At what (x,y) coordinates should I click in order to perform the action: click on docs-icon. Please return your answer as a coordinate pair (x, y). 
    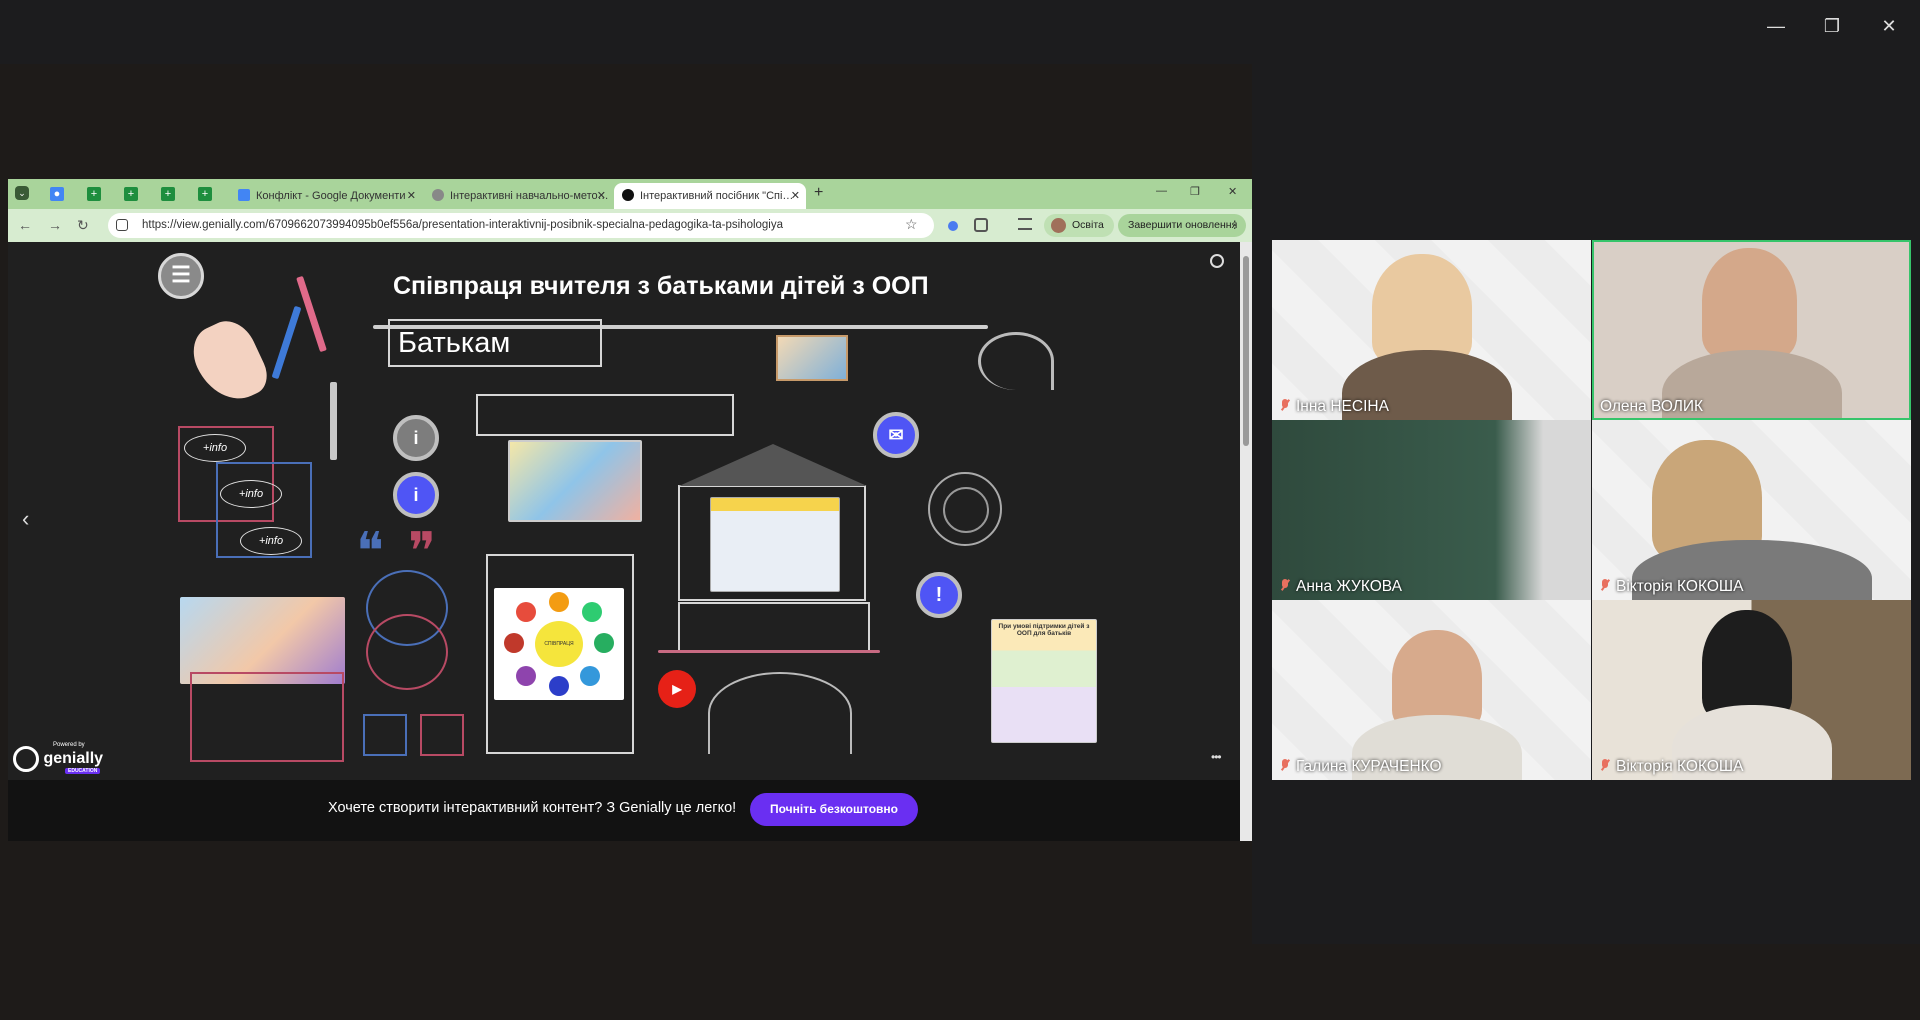
    Looking at the image, I should click on (244, 195).